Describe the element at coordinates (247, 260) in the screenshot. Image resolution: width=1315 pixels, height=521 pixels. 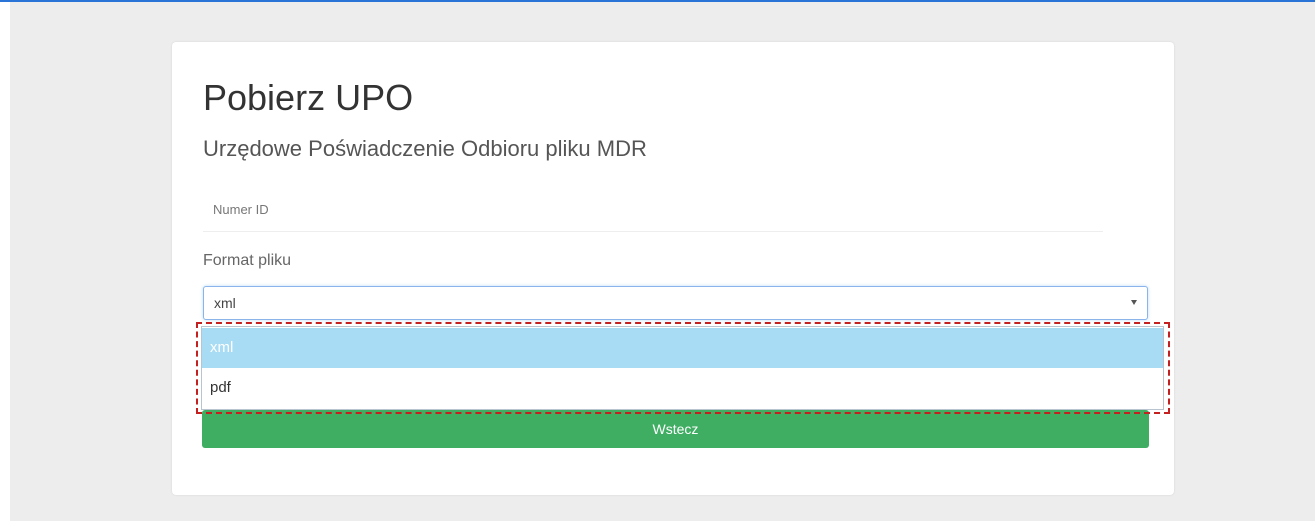
I see `format-label: Format pliku` at that location.